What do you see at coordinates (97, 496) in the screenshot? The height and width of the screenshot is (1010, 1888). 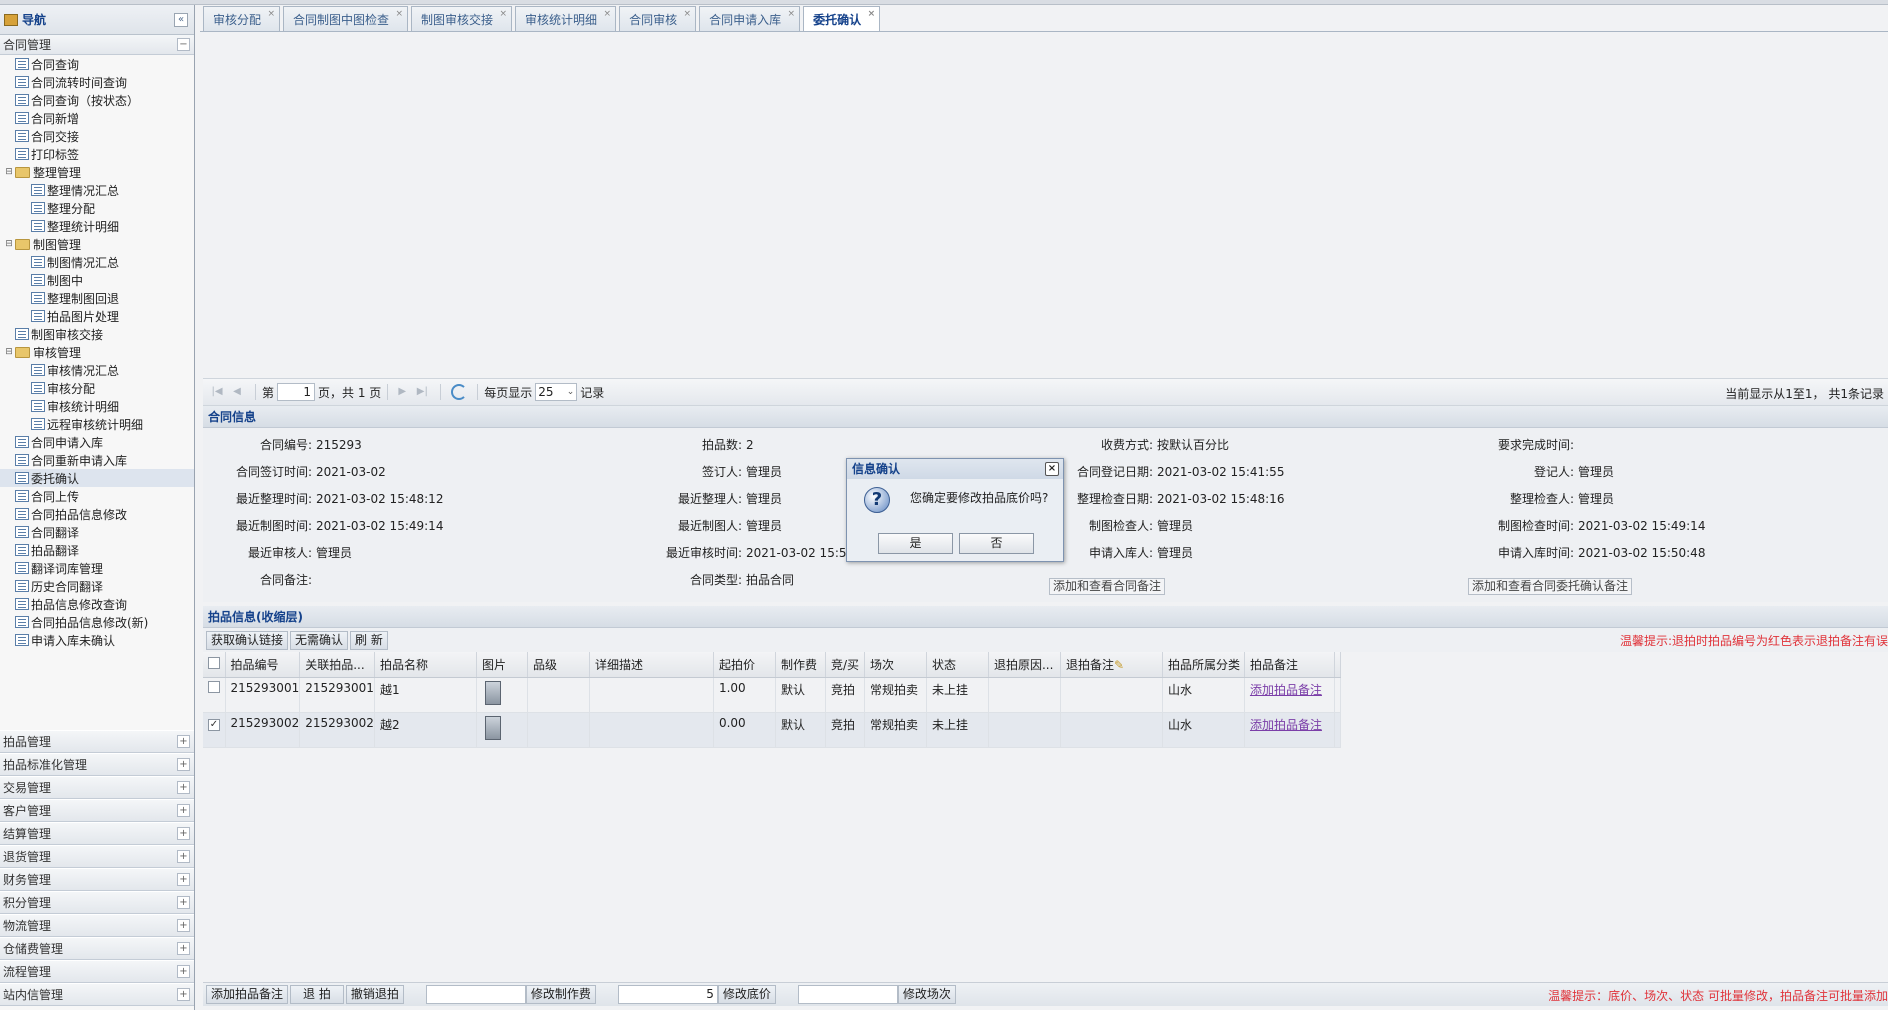 I see `tree-item: 合同上传` at bounding box center [97, 496].